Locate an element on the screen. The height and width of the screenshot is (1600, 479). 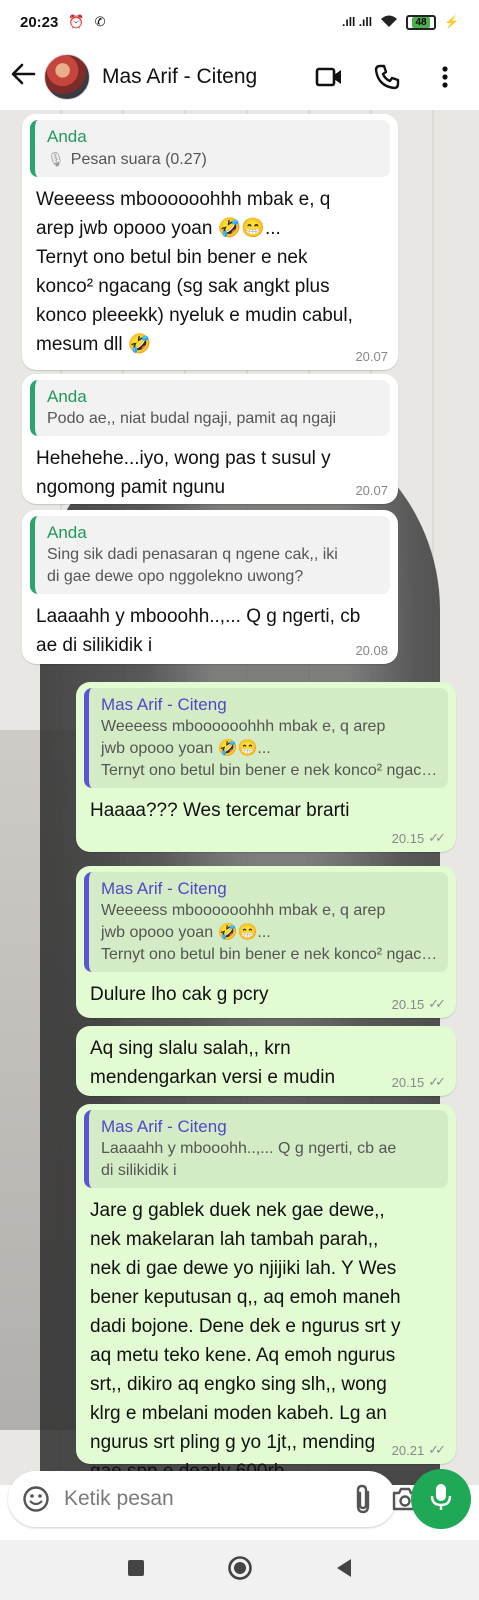
whatsapp-notification-icon: ✆ is located at coordinates (100, 21).